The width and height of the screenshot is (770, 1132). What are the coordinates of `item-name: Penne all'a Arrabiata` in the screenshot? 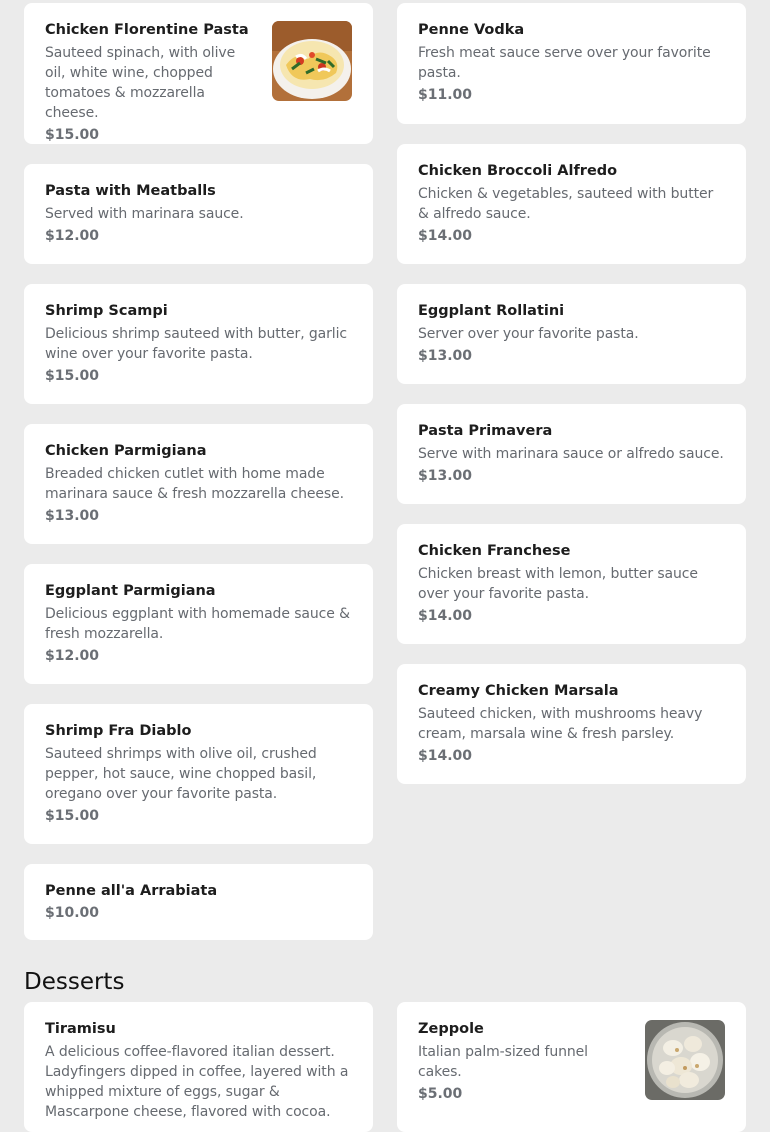 It's located at (131, 891).